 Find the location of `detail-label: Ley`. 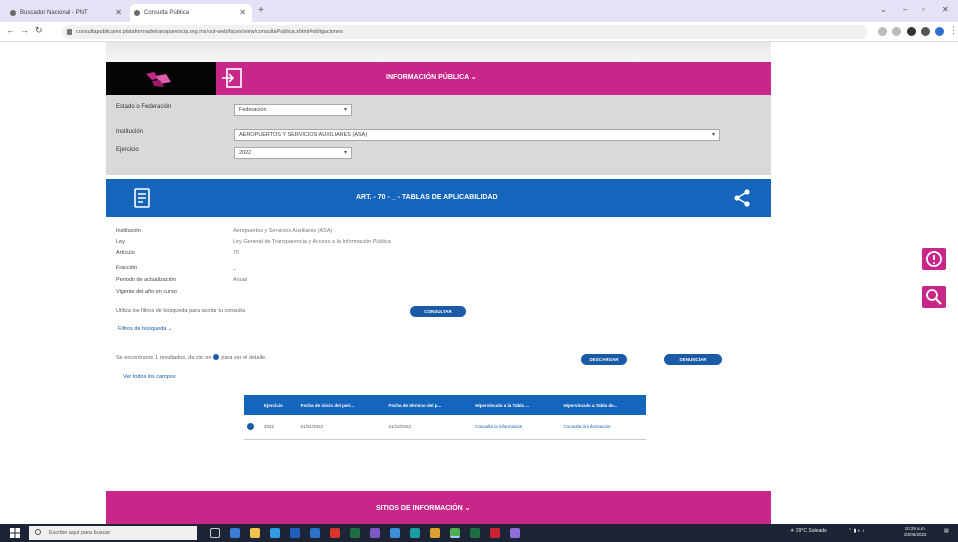

detail-label: Ley is located at coordinates (120, 242).